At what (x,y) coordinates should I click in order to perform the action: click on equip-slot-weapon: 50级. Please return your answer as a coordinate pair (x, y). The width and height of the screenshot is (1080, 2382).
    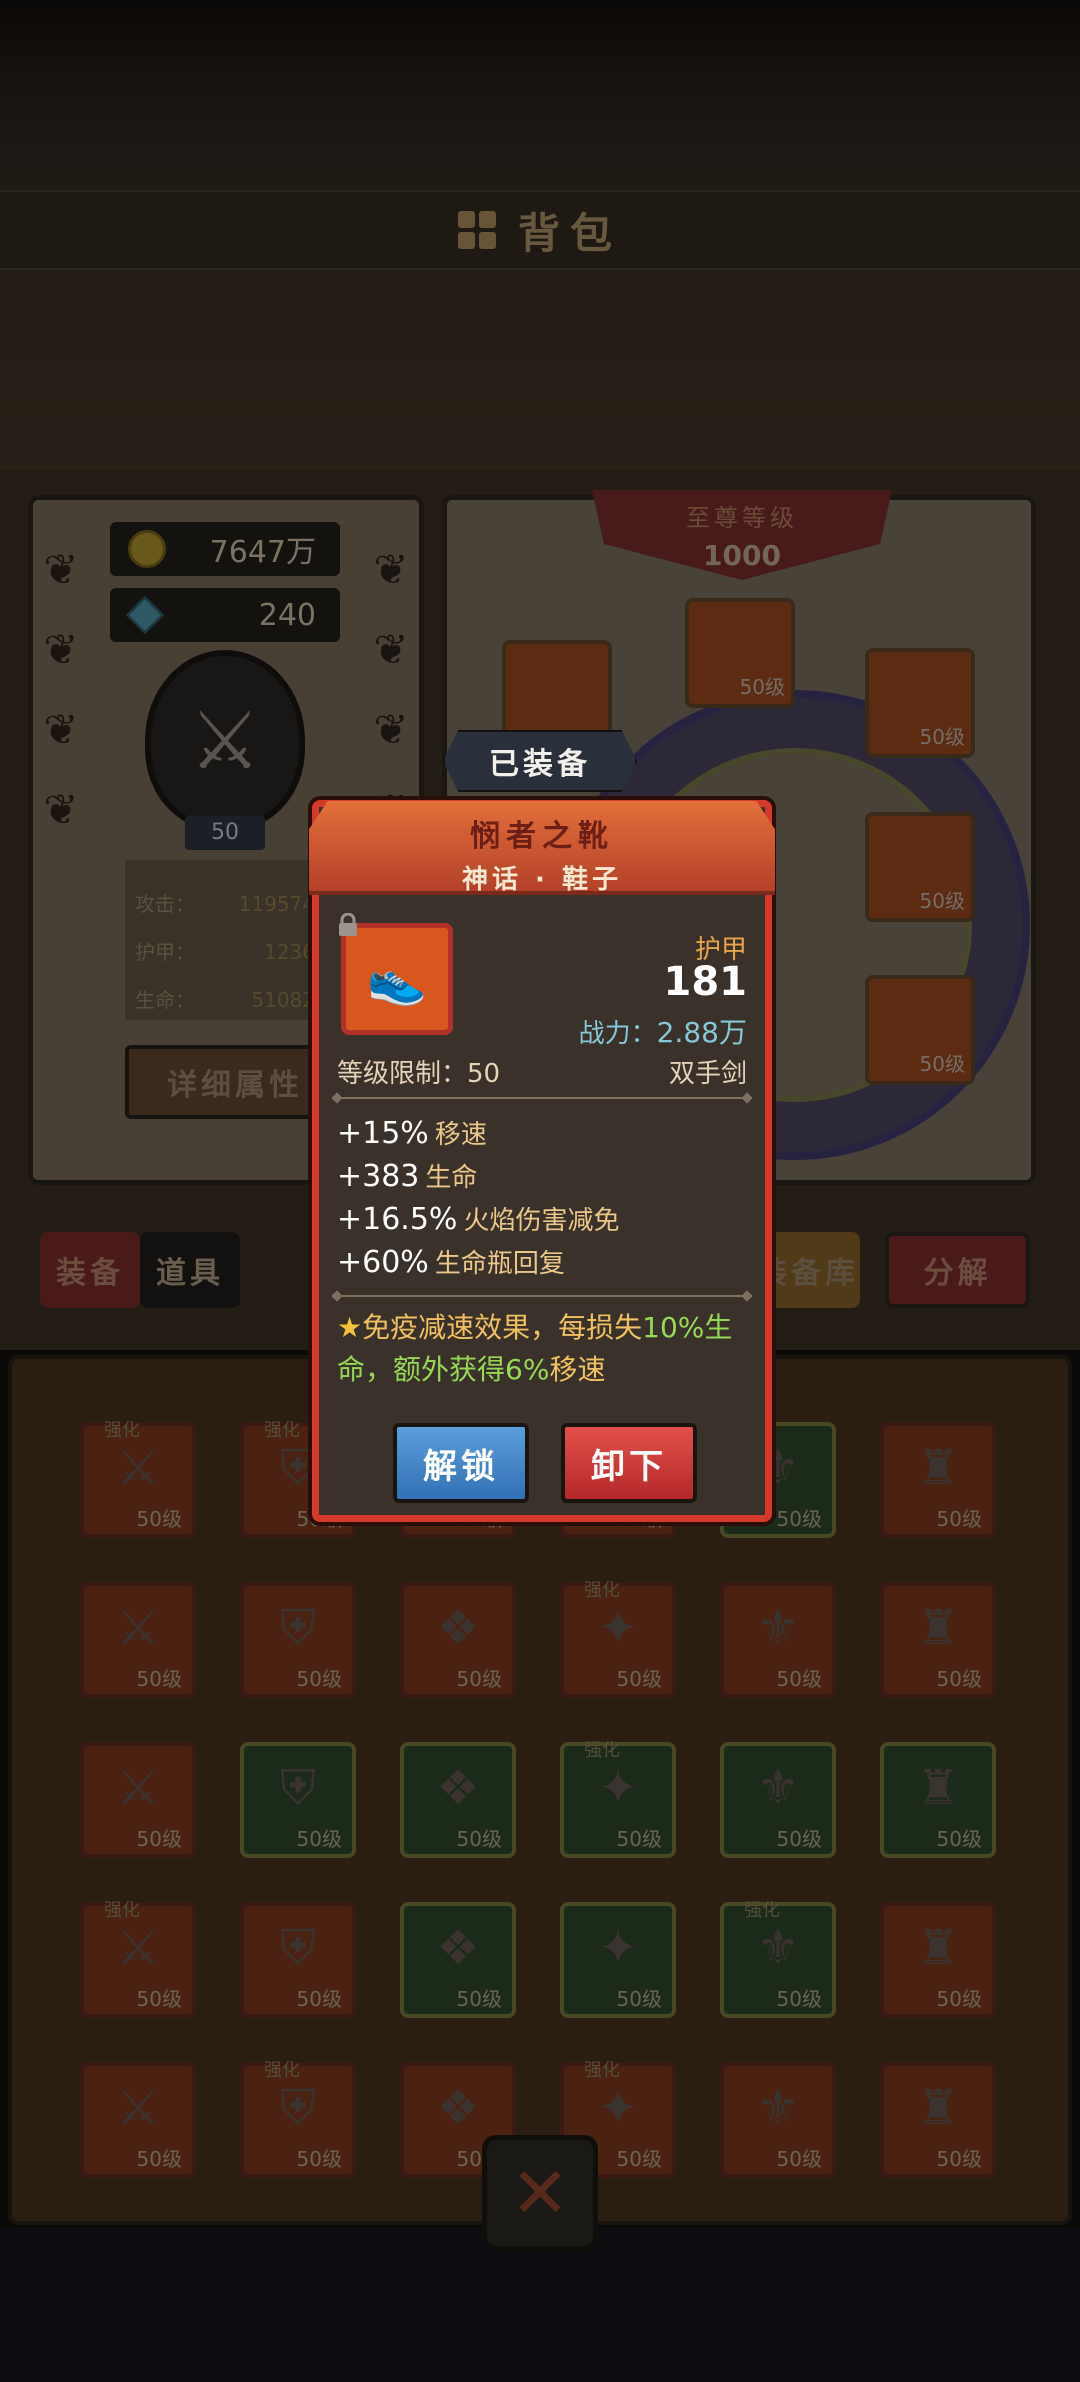
    Looking at the image, I should click on (920, 1030).